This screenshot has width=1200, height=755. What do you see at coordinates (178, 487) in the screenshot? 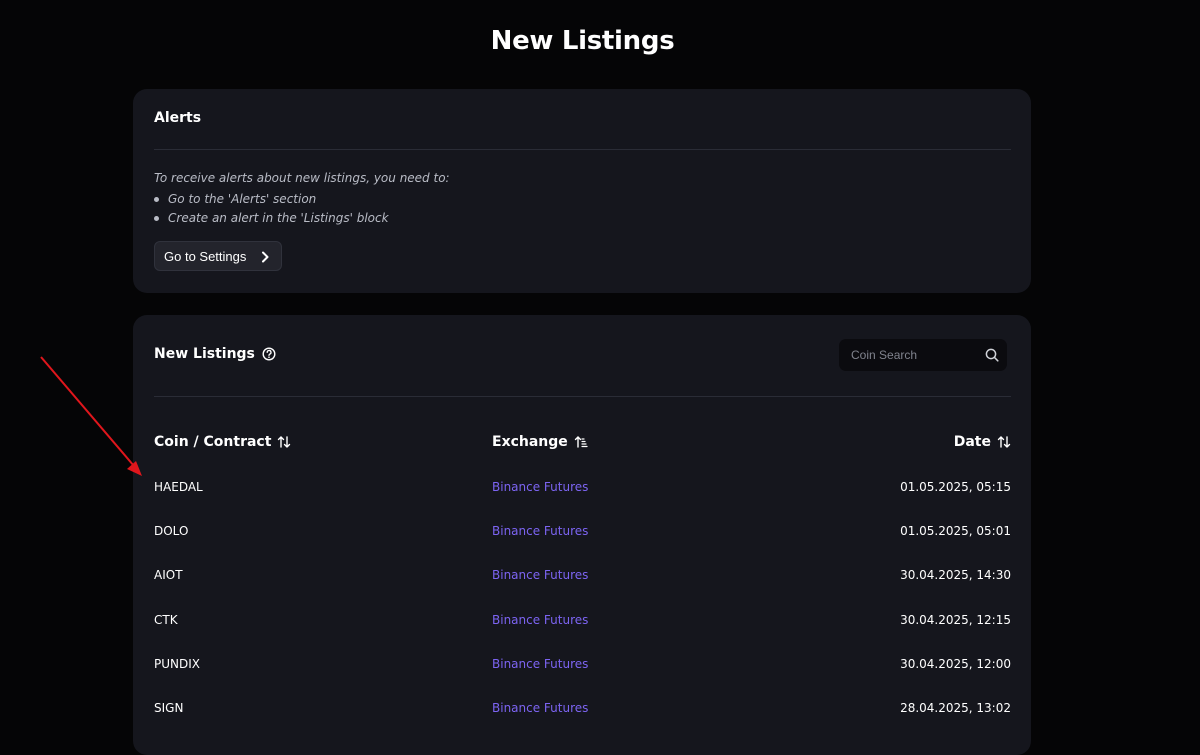
I see `coin-cell: HAEDAL` at bounding box center [178, 487].